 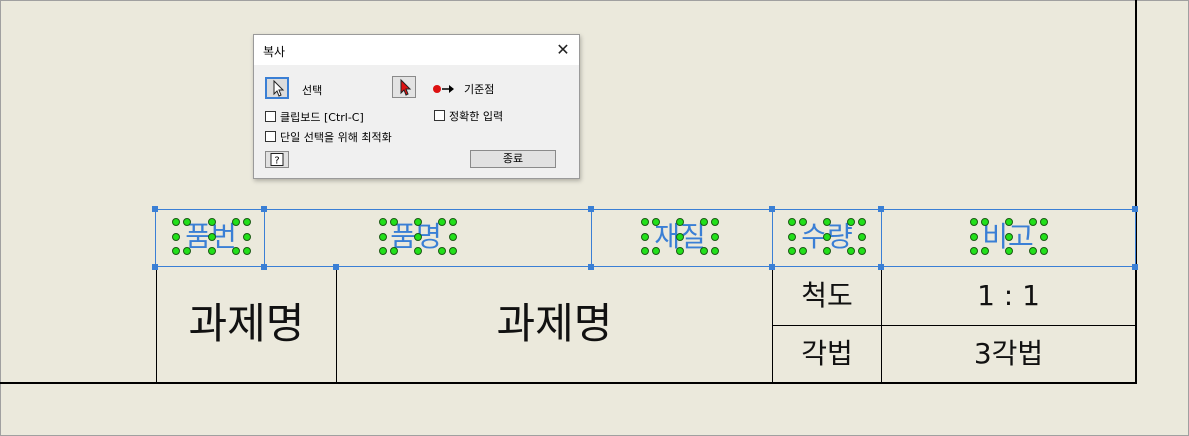 What do you see at coordinates (513, 159) in the screenshot?
I see `close-button: 종료` at bounding box center [513, 159].